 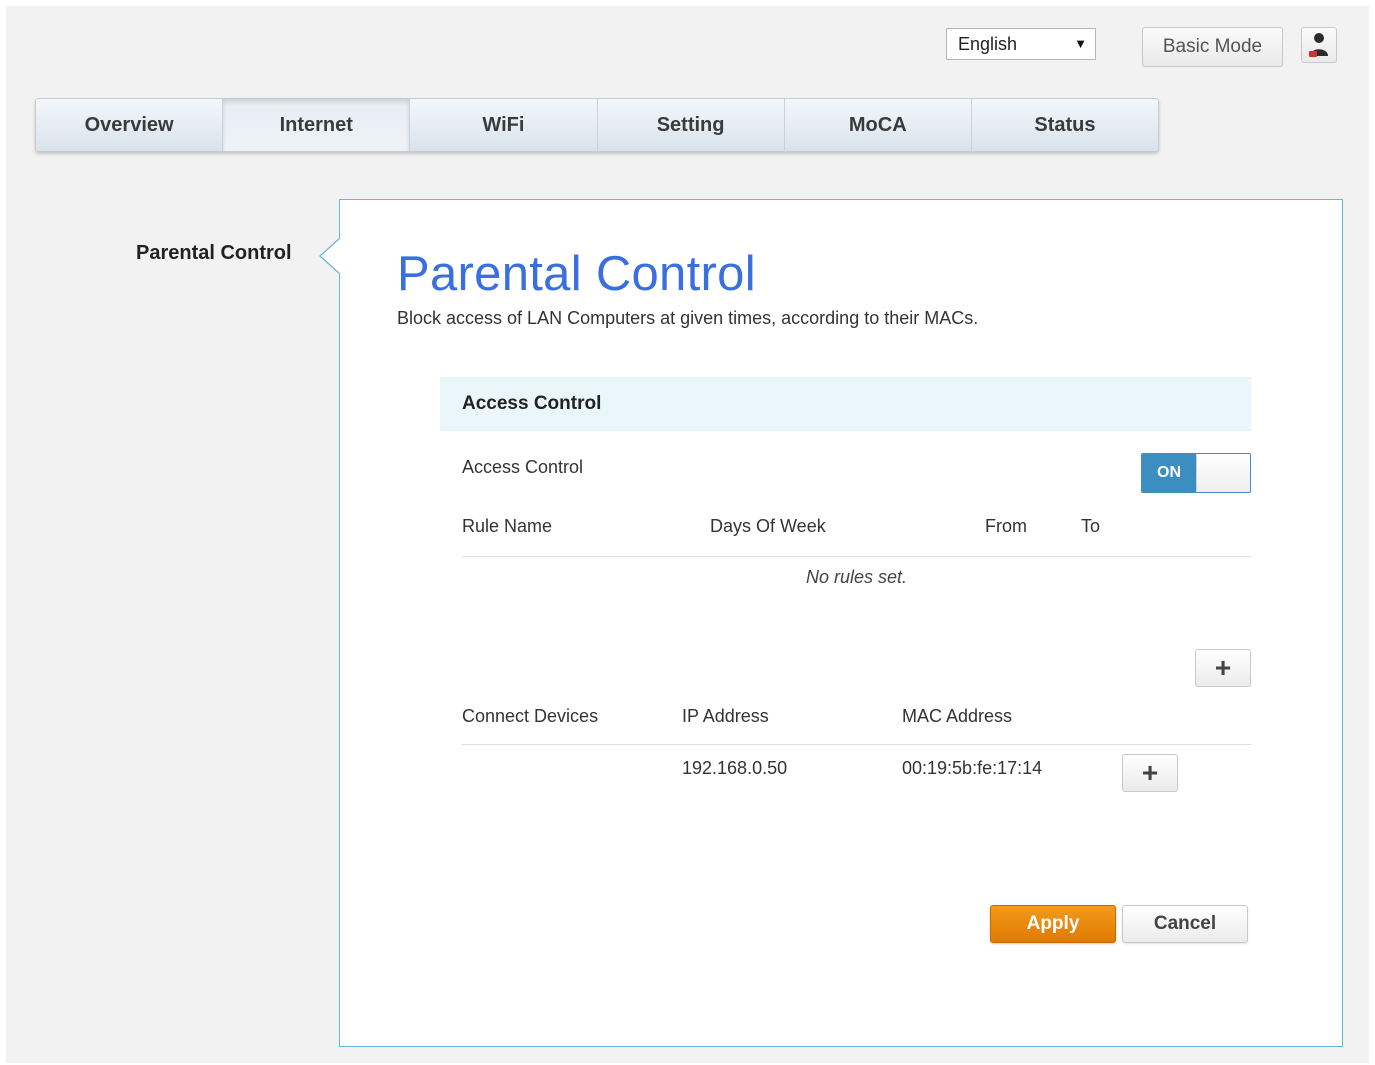 What do you see at coordinates (768, 526) in the screenshot?
I see `column-header-days-of-week: Days Of Week` at bounding box center [768, 526].